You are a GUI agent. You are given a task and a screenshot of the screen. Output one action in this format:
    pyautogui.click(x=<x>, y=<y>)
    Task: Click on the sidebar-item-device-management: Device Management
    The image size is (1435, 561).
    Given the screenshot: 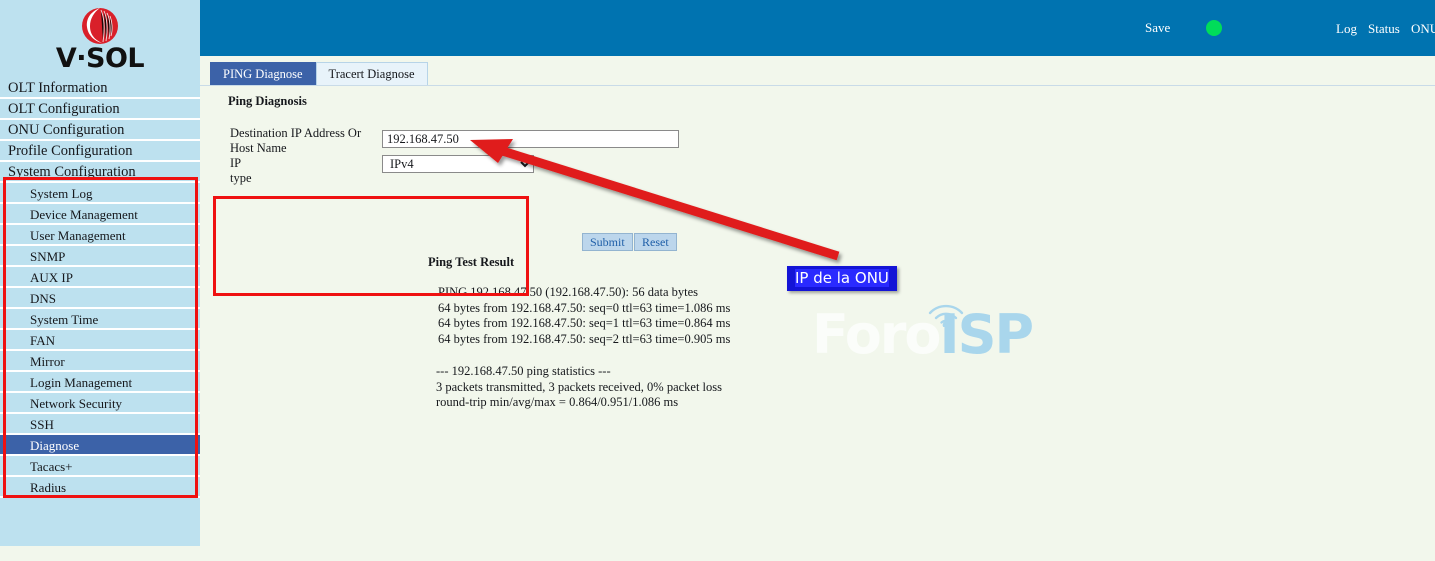 What is the action you would take?
    pyautogui.click(x=100, y=214)
    